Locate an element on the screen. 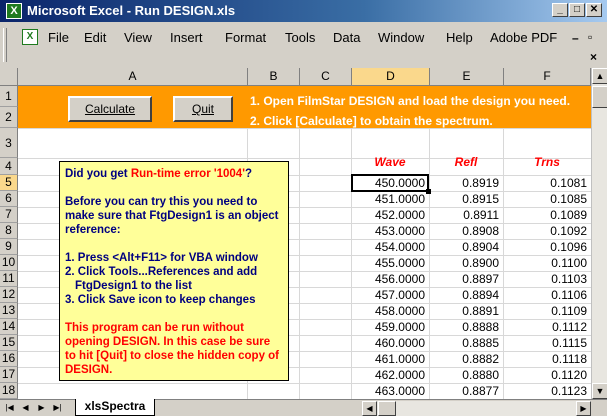  close-button: ✕ is located at coordinates (594, 10).